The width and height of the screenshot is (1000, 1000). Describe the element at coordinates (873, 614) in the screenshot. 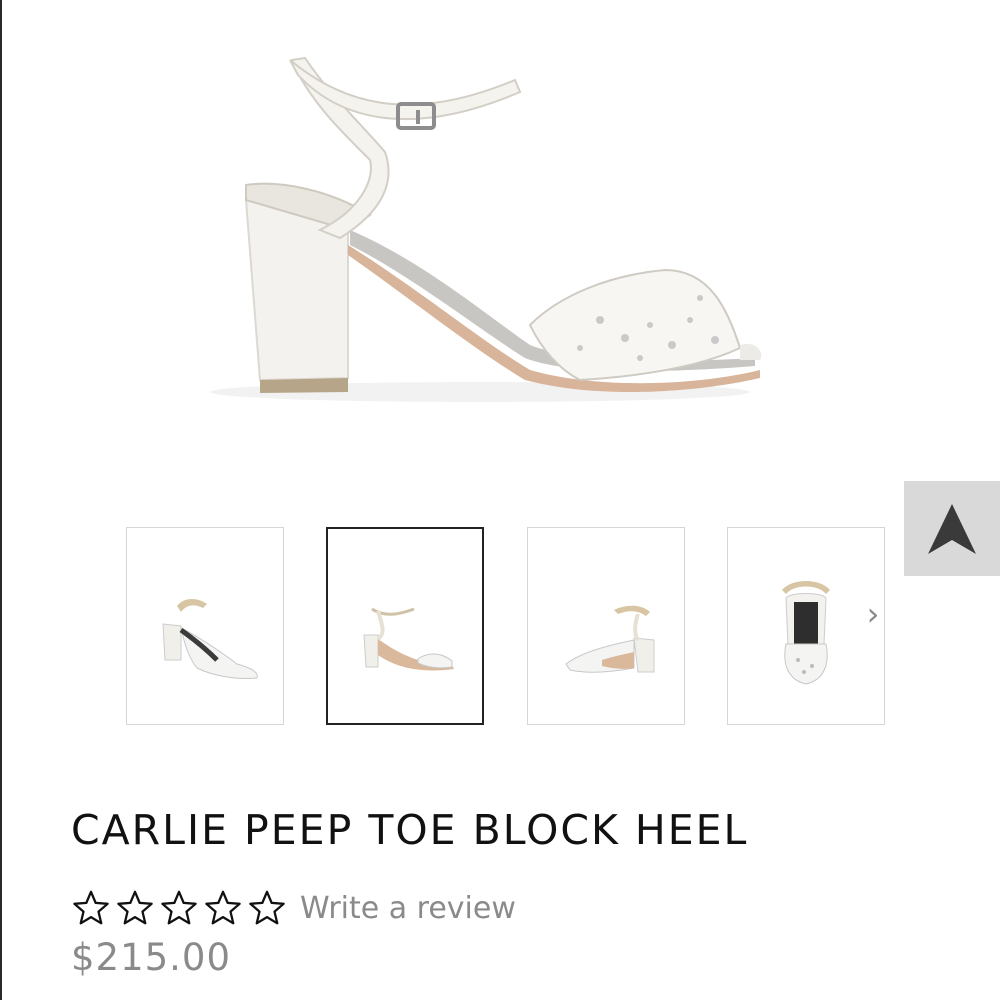

I see `gallery-next-chevron-right-icon: ›` at that location.